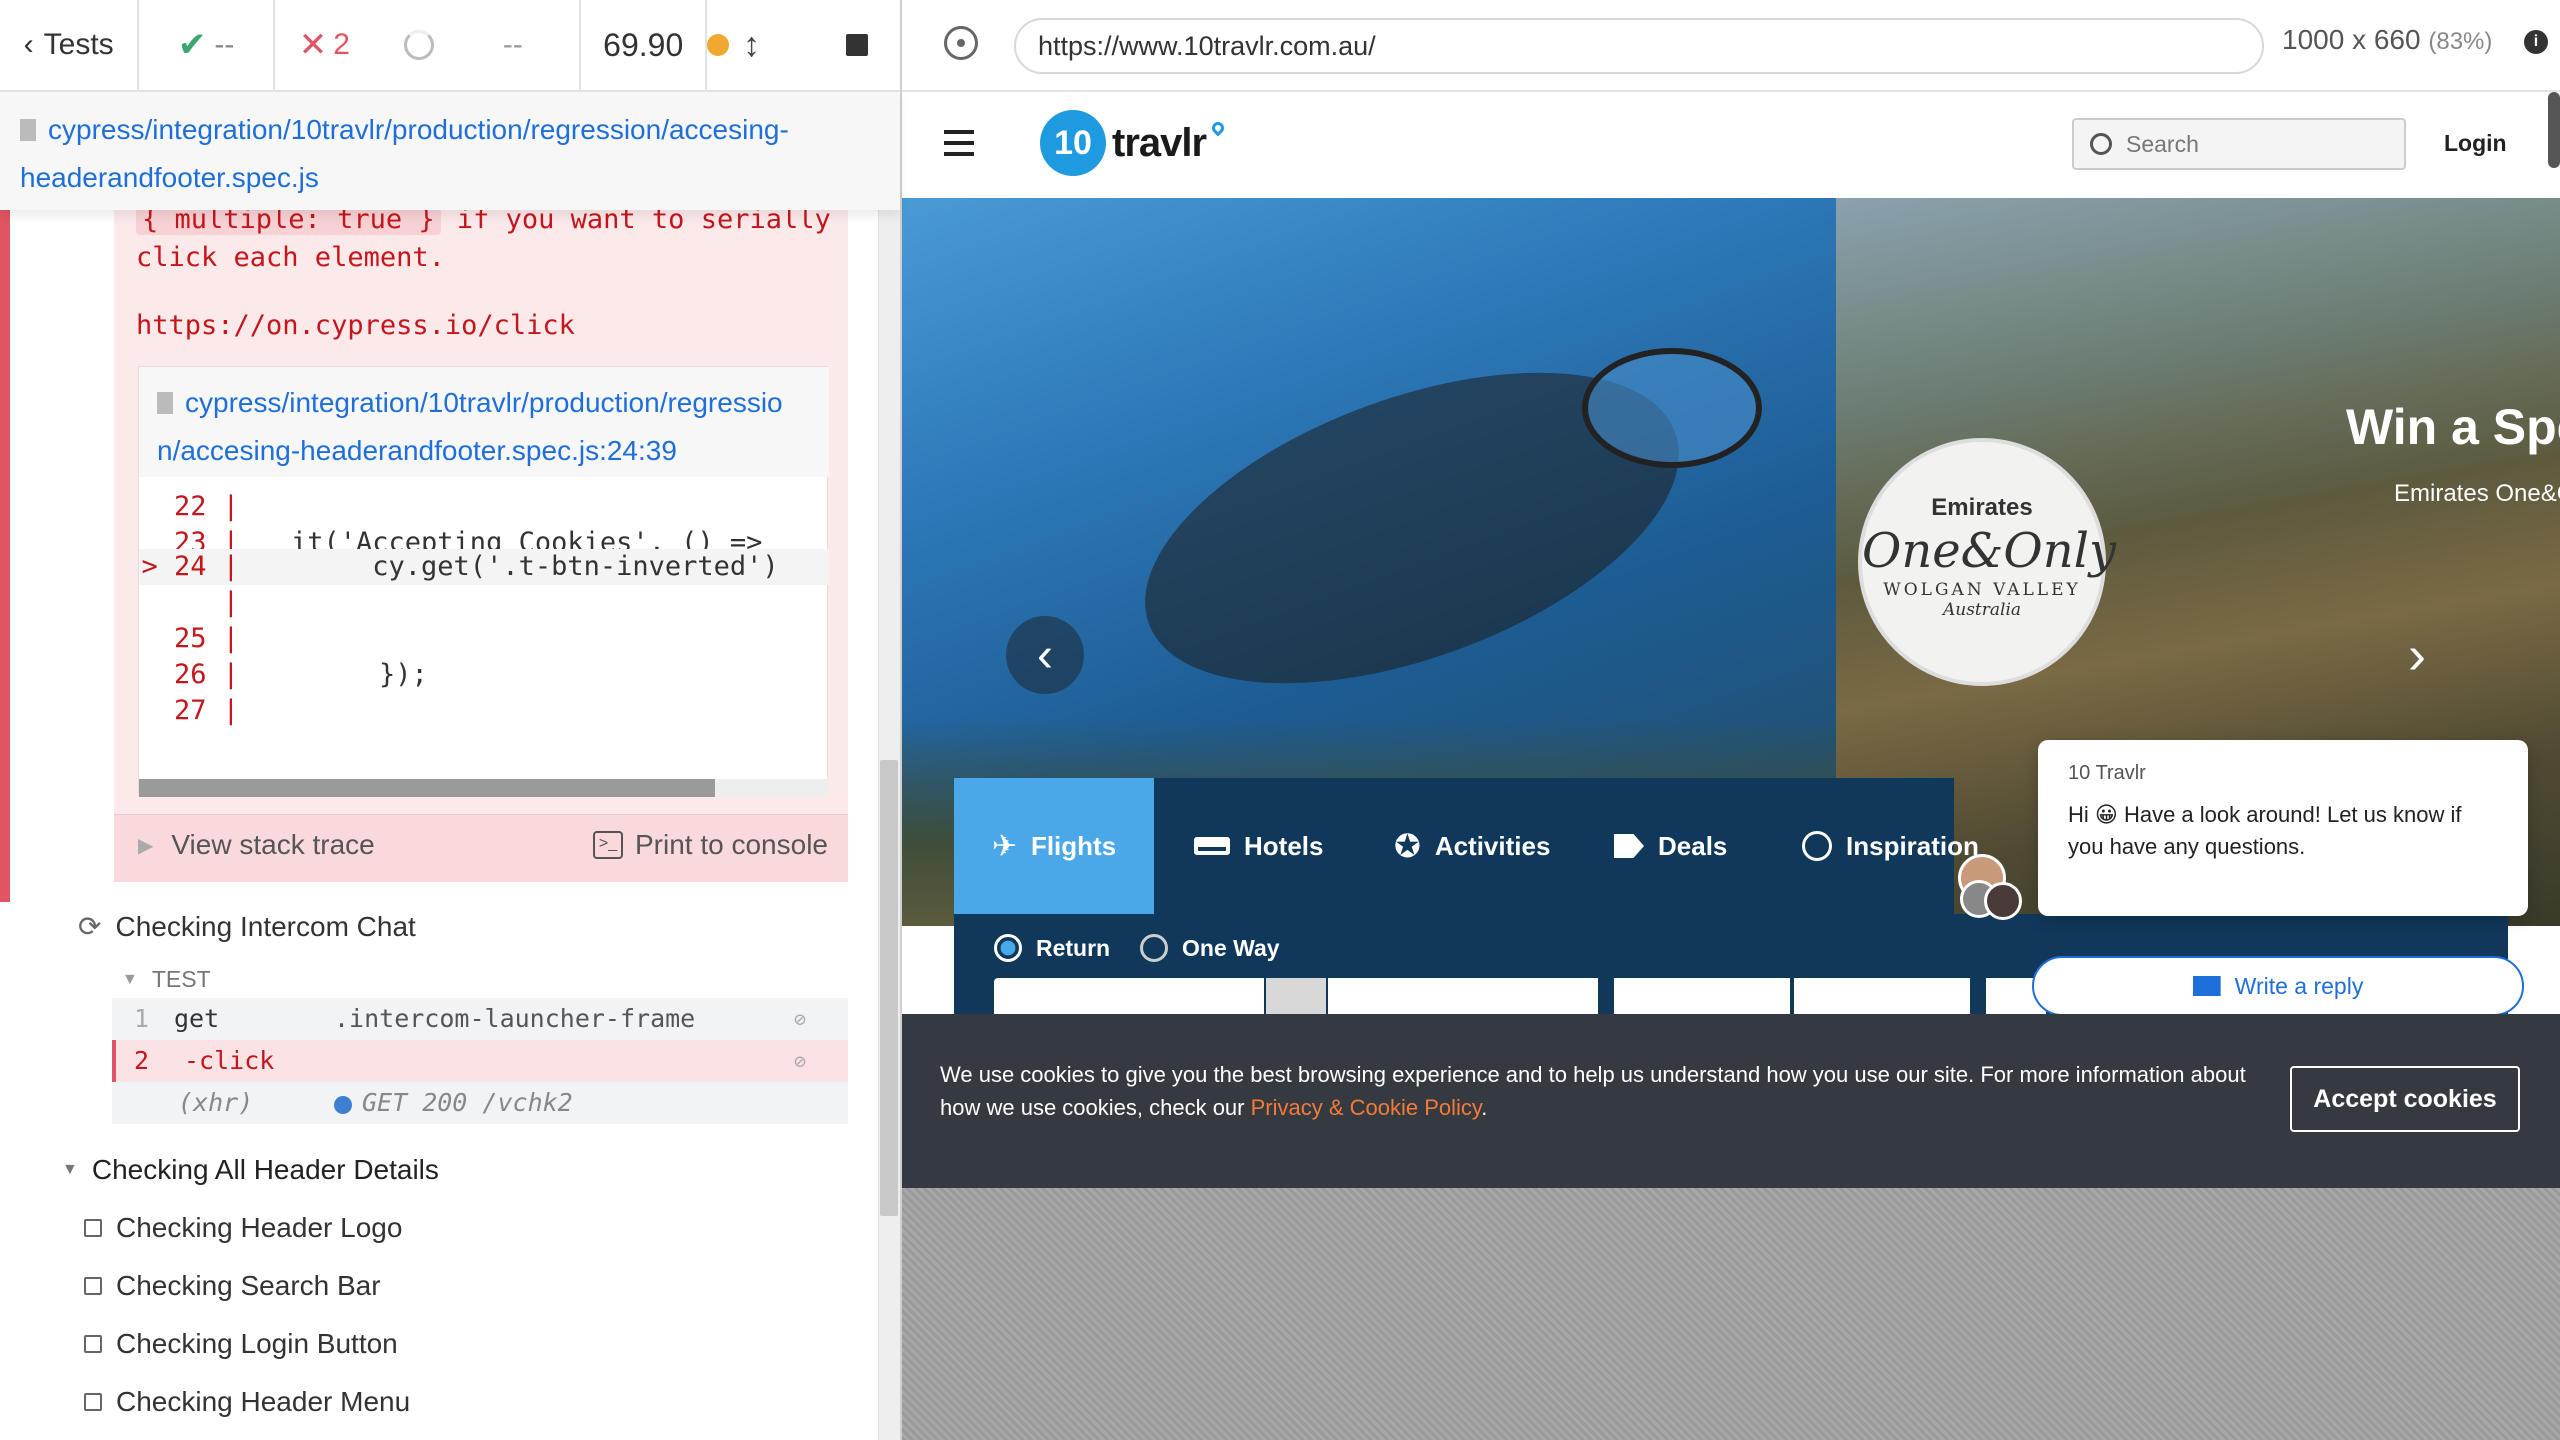 Image resolution: width=2560 pixels, height=1440 pixels. What do you see at coordinates (1004, 846) in the screenshot?
I see `plane-icon: ✈` at bounding box center [1004, 846].